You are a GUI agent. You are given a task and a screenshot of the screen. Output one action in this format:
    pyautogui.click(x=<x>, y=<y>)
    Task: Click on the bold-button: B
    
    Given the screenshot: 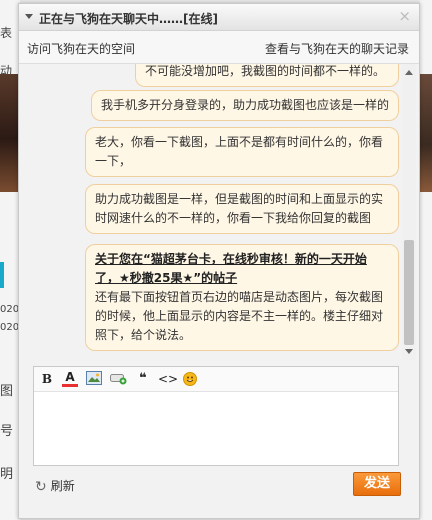 What is the action you would take?
    pyautogui.click(x=47, y=379)
    